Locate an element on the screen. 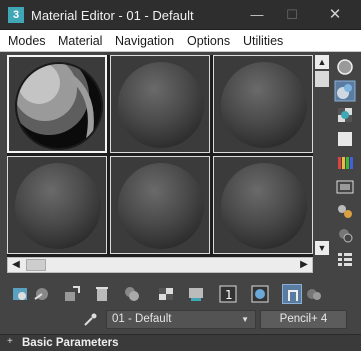  material-map-navigator-icon is located at coordinates (345, 259).